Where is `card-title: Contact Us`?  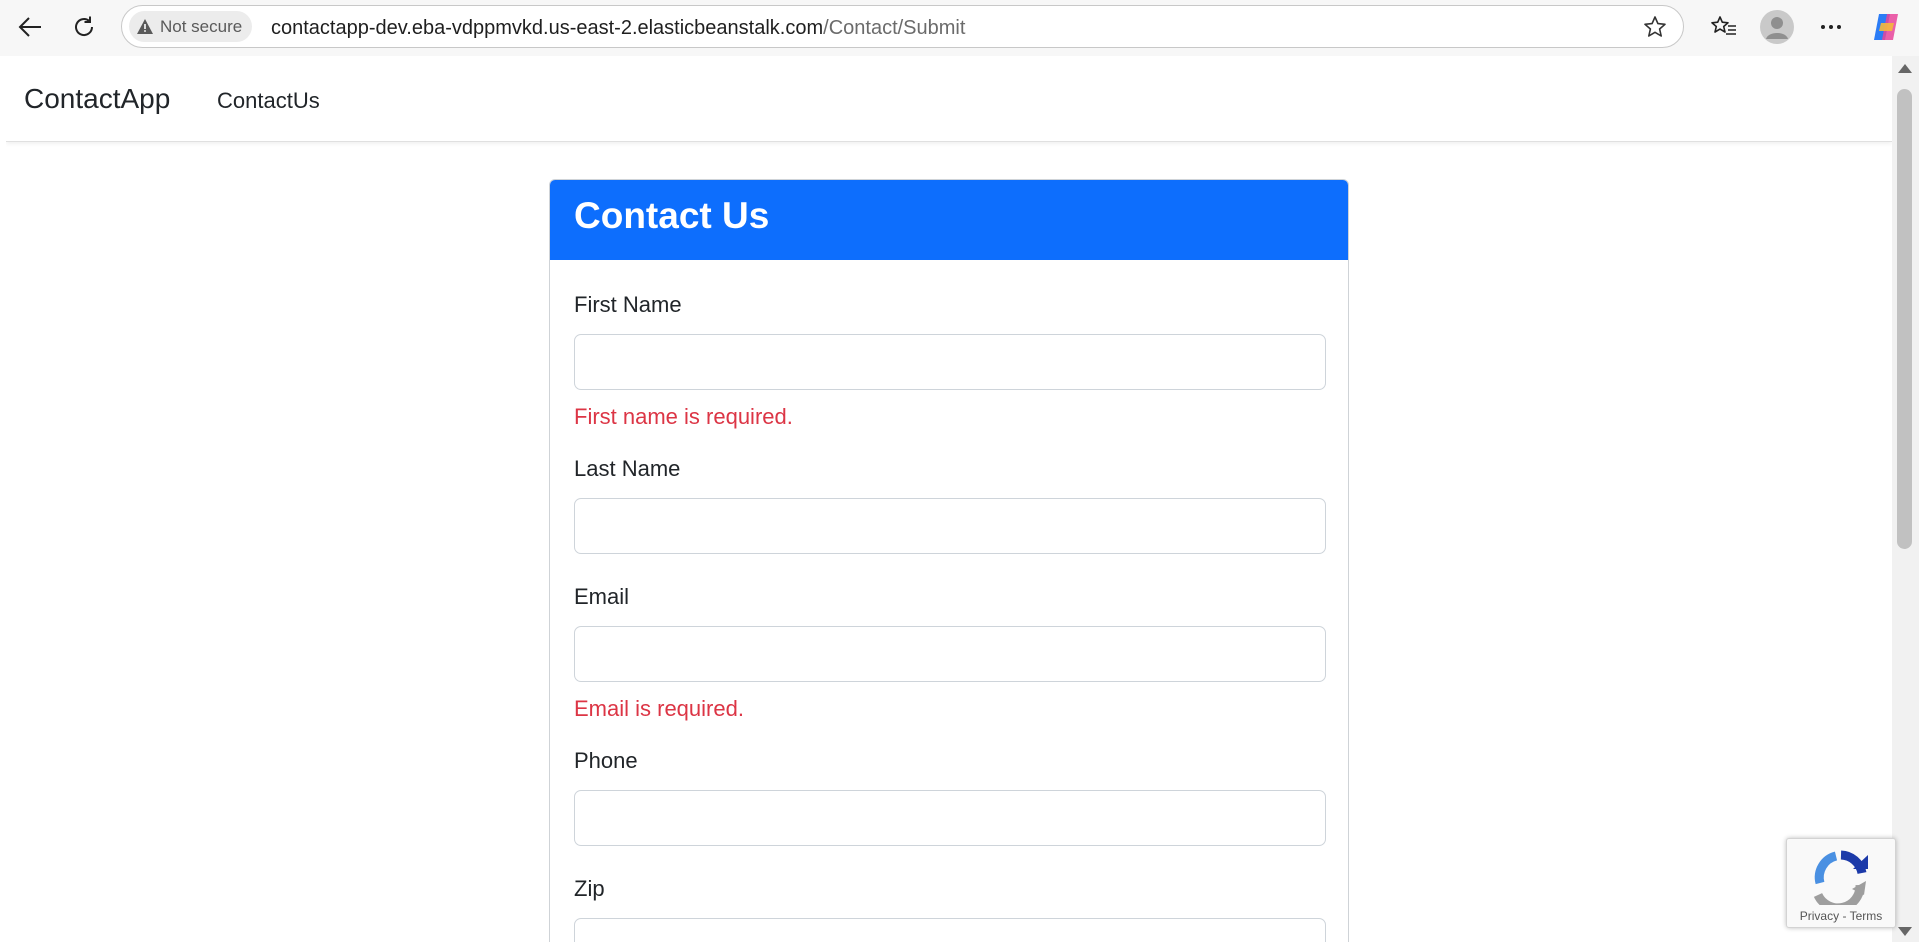
card-title: Contact Us is located at coordinates (949, 220).